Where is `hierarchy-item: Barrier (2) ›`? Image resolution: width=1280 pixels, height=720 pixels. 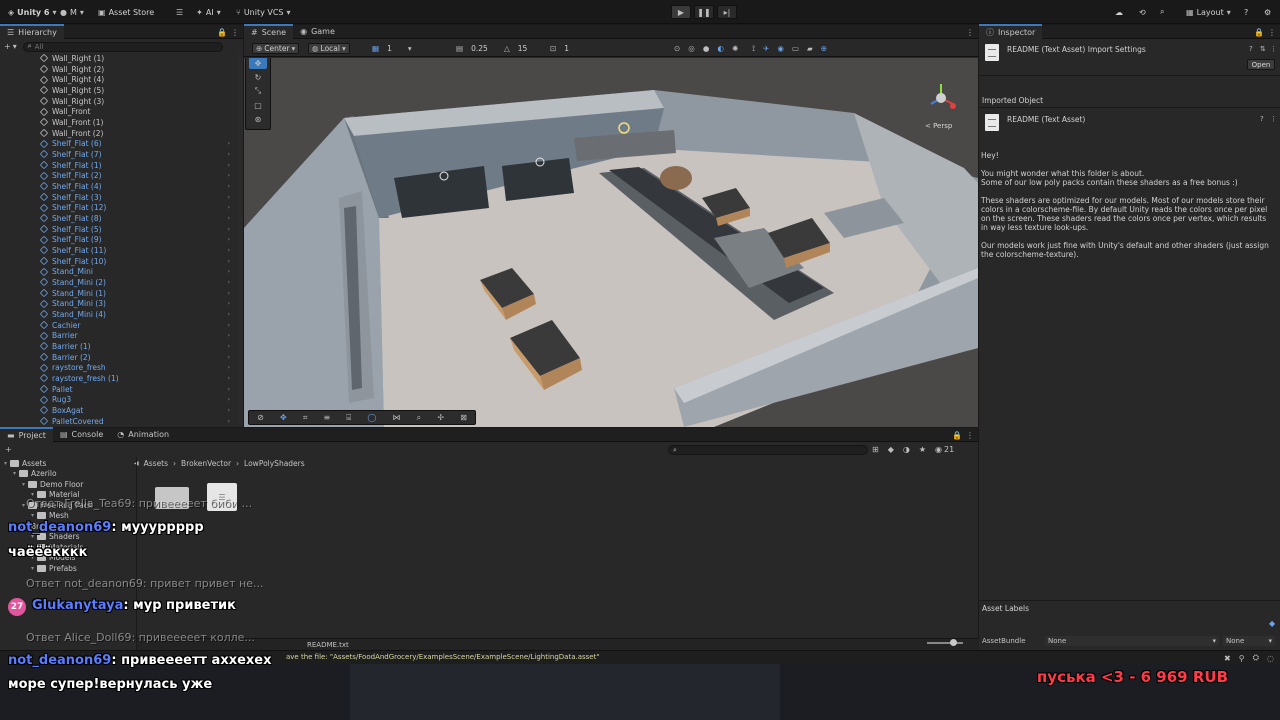
hierarchy-item: Barrier (2) › is located at coordinates (118, 357).